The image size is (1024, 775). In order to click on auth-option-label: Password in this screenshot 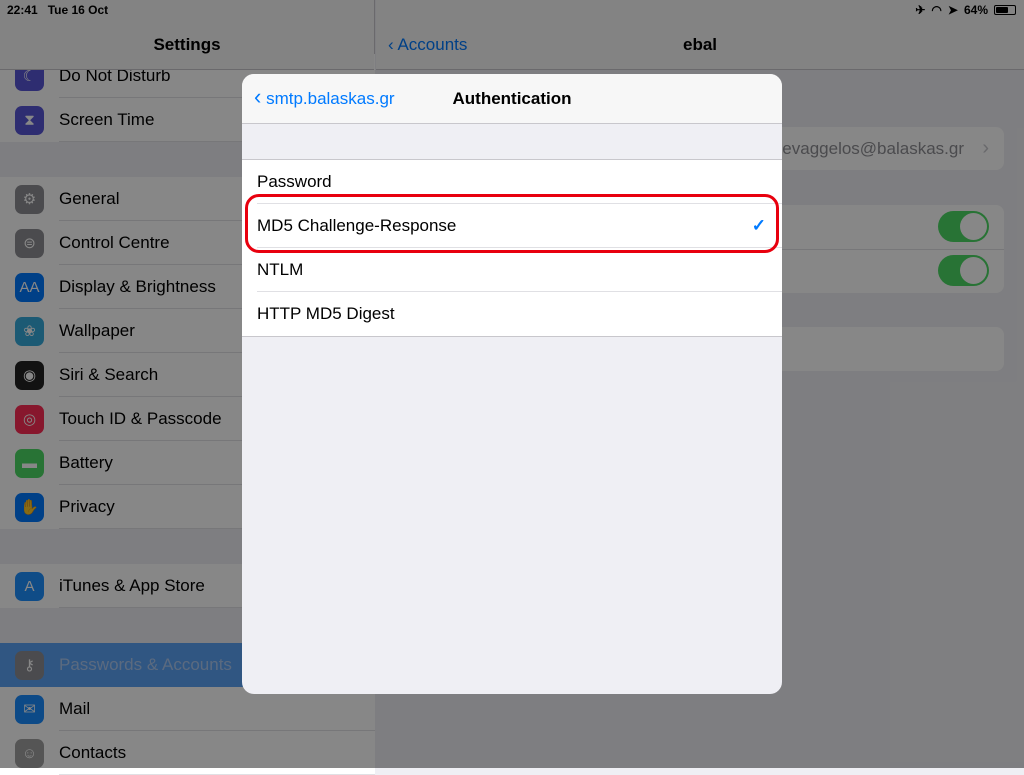, I will do `click(294, 181)`.